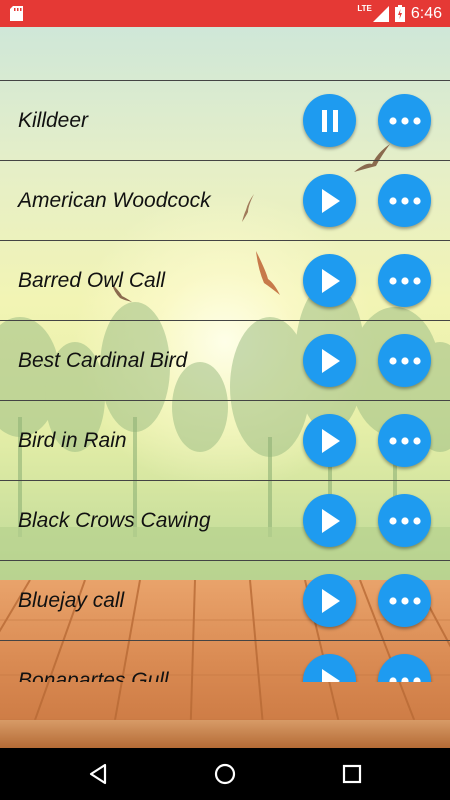  Describe the element at coordinates (225, 601) in the screenshot. I see `list-item: Bluejay call` at that location.